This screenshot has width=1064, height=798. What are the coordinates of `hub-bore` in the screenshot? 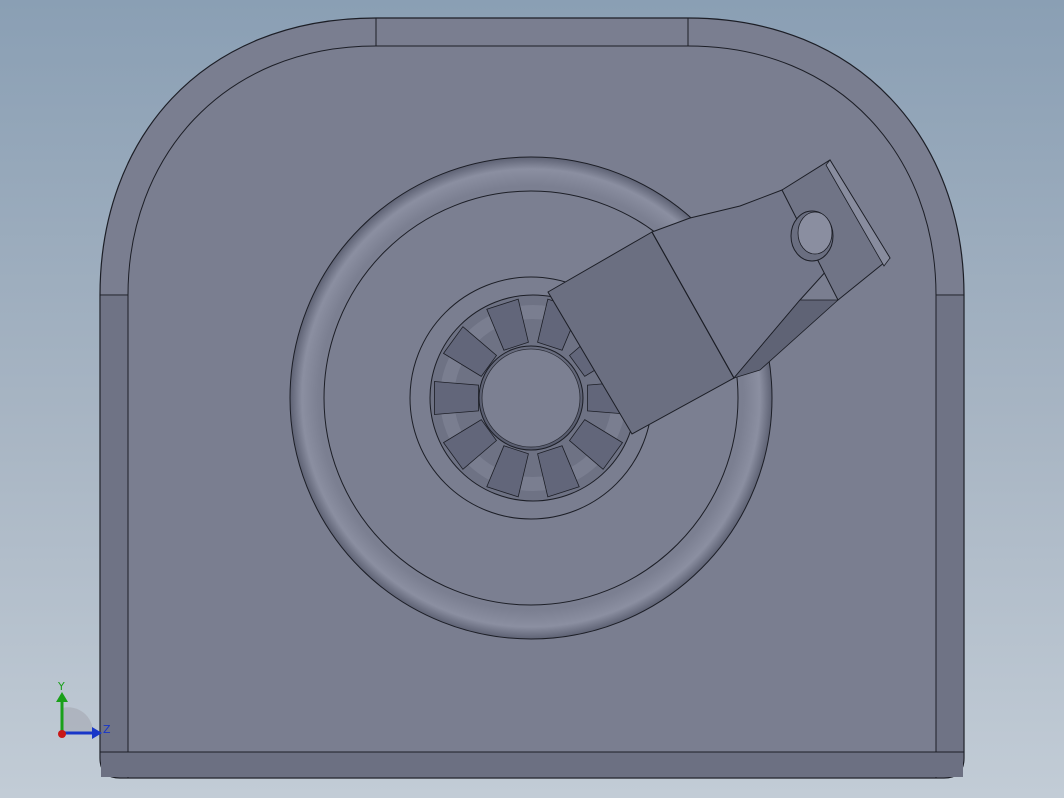 It's located at (531, 398).